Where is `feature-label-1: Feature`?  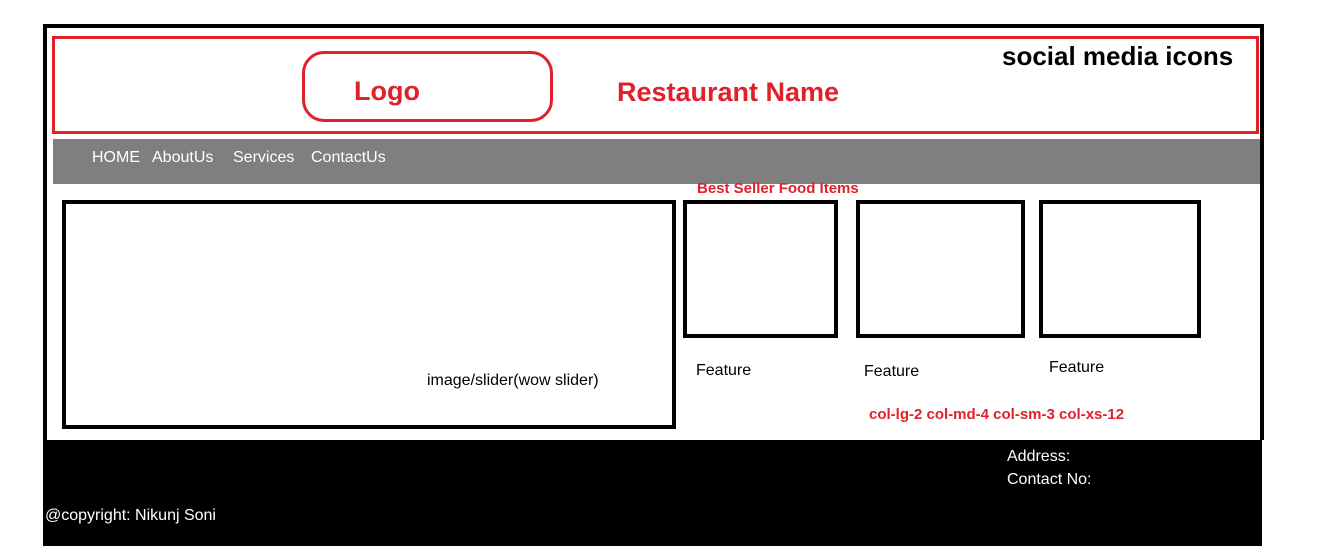 feature-label-1: Feature is located at coordinates (724, 370).